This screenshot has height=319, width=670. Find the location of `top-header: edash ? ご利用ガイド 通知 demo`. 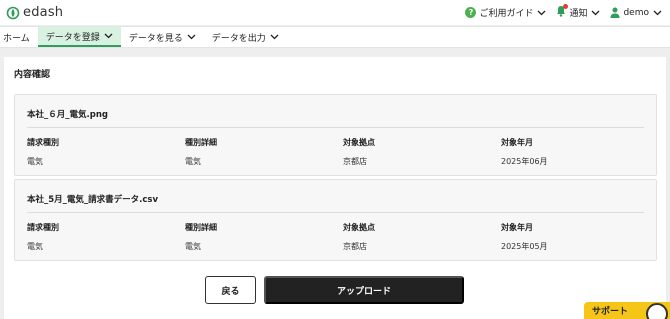

top-header: edash ? ご利用ガイド 通知 demo is located at coordinates (335, 12).